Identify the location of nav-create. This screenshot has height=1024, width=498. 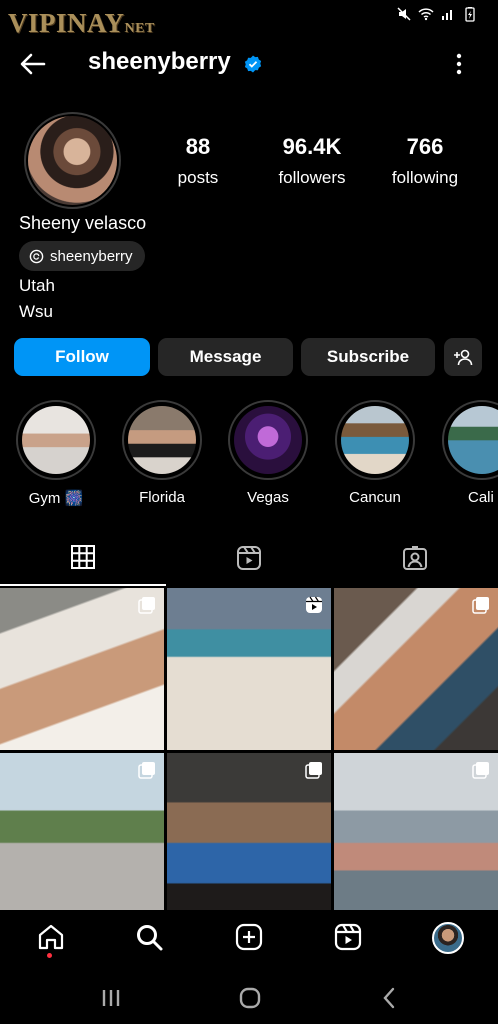
(249, 937).